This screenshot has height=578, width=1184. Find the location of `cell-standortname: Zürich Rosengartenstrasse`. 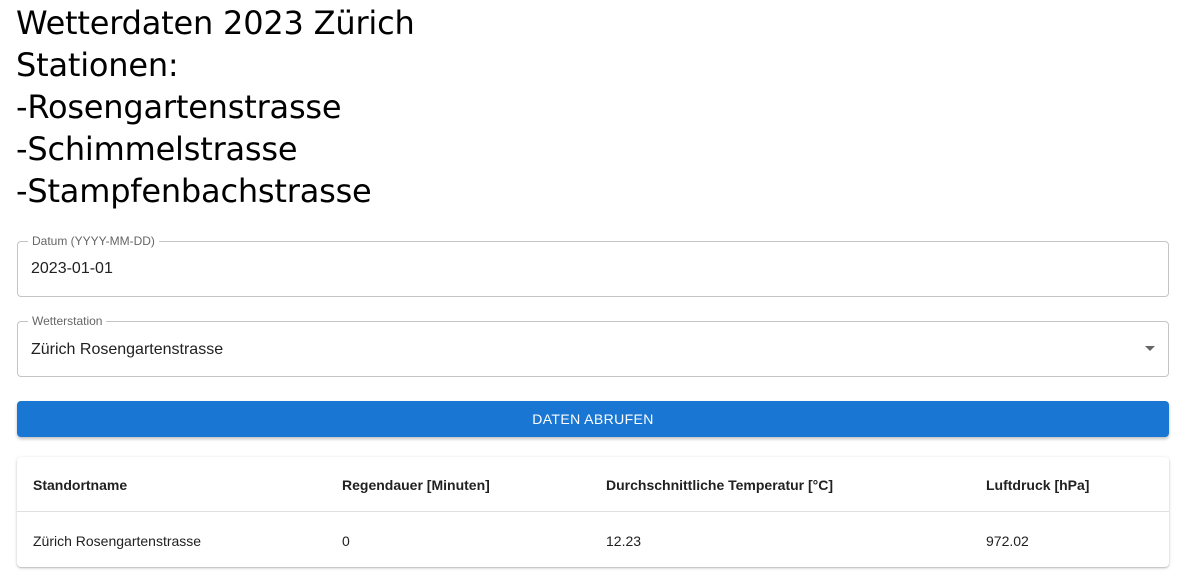

cell-standortname: Zürich Rosengartenstrasse is located at coordinates (117, 540).